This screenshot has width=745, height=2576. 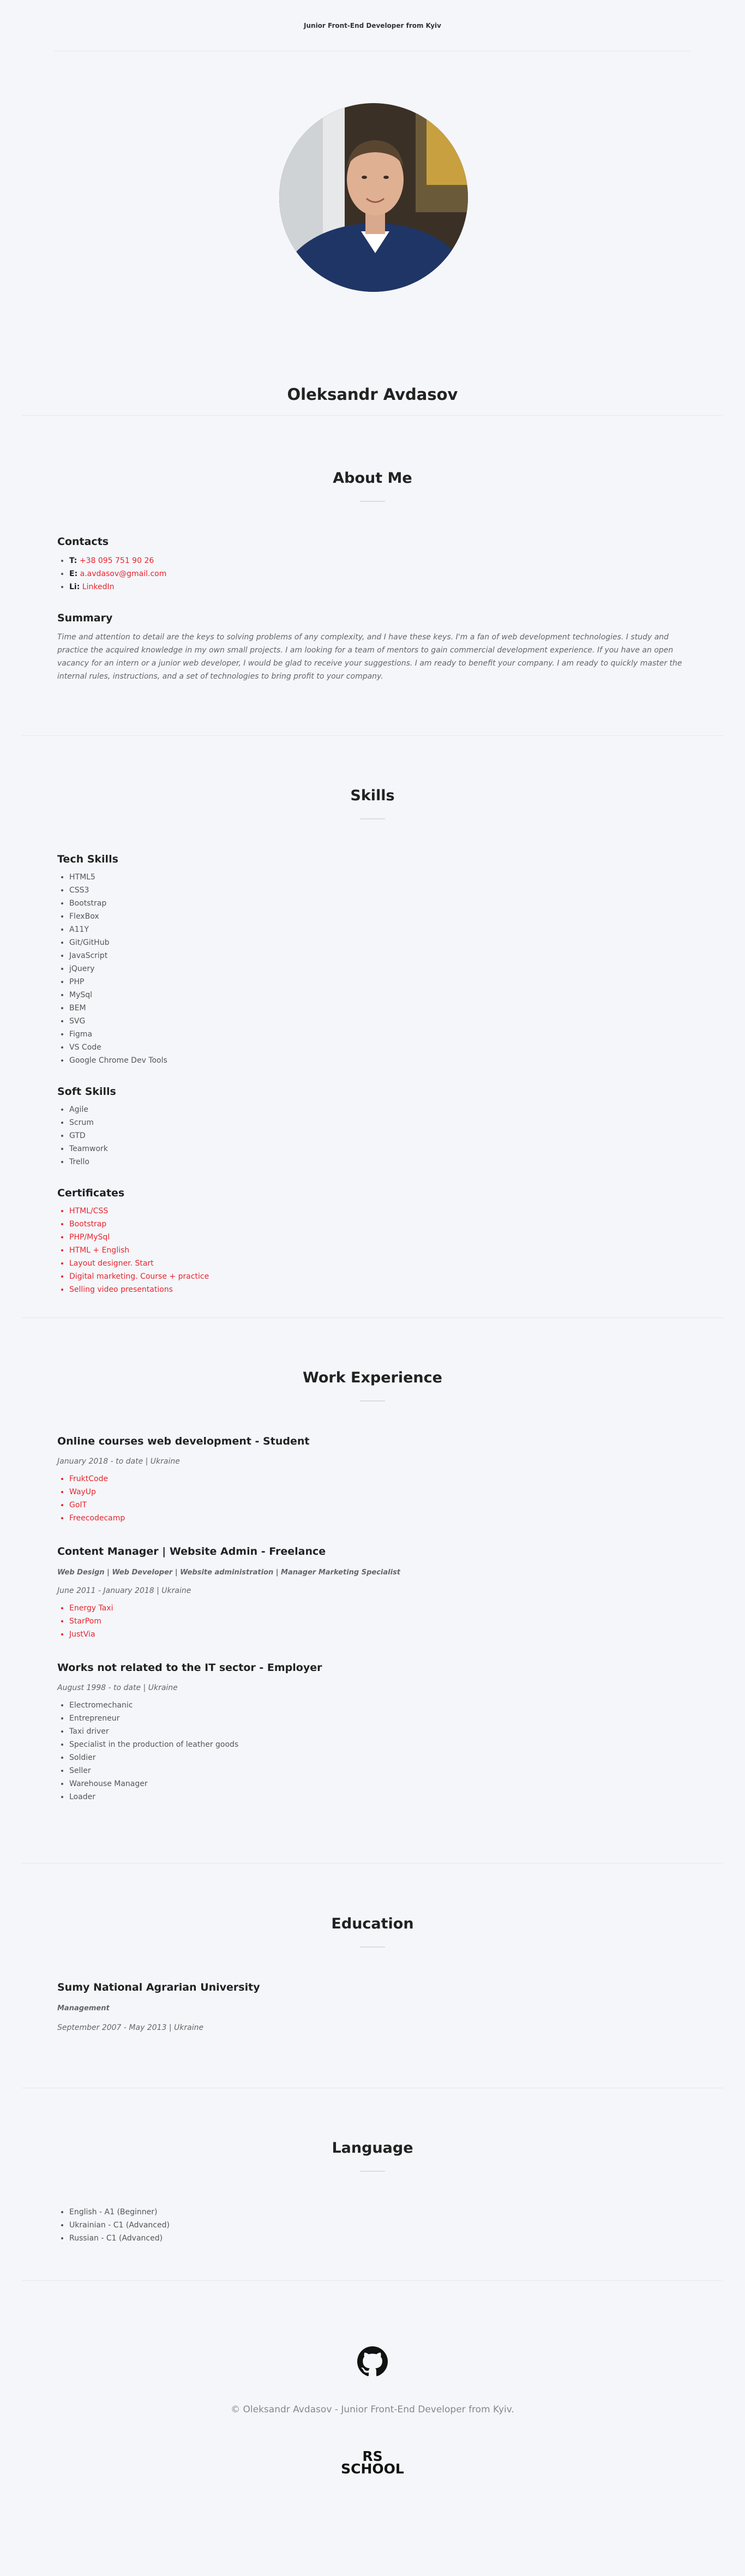 I want to click on list-item: HTML + English, so click(x=378, y=1250).